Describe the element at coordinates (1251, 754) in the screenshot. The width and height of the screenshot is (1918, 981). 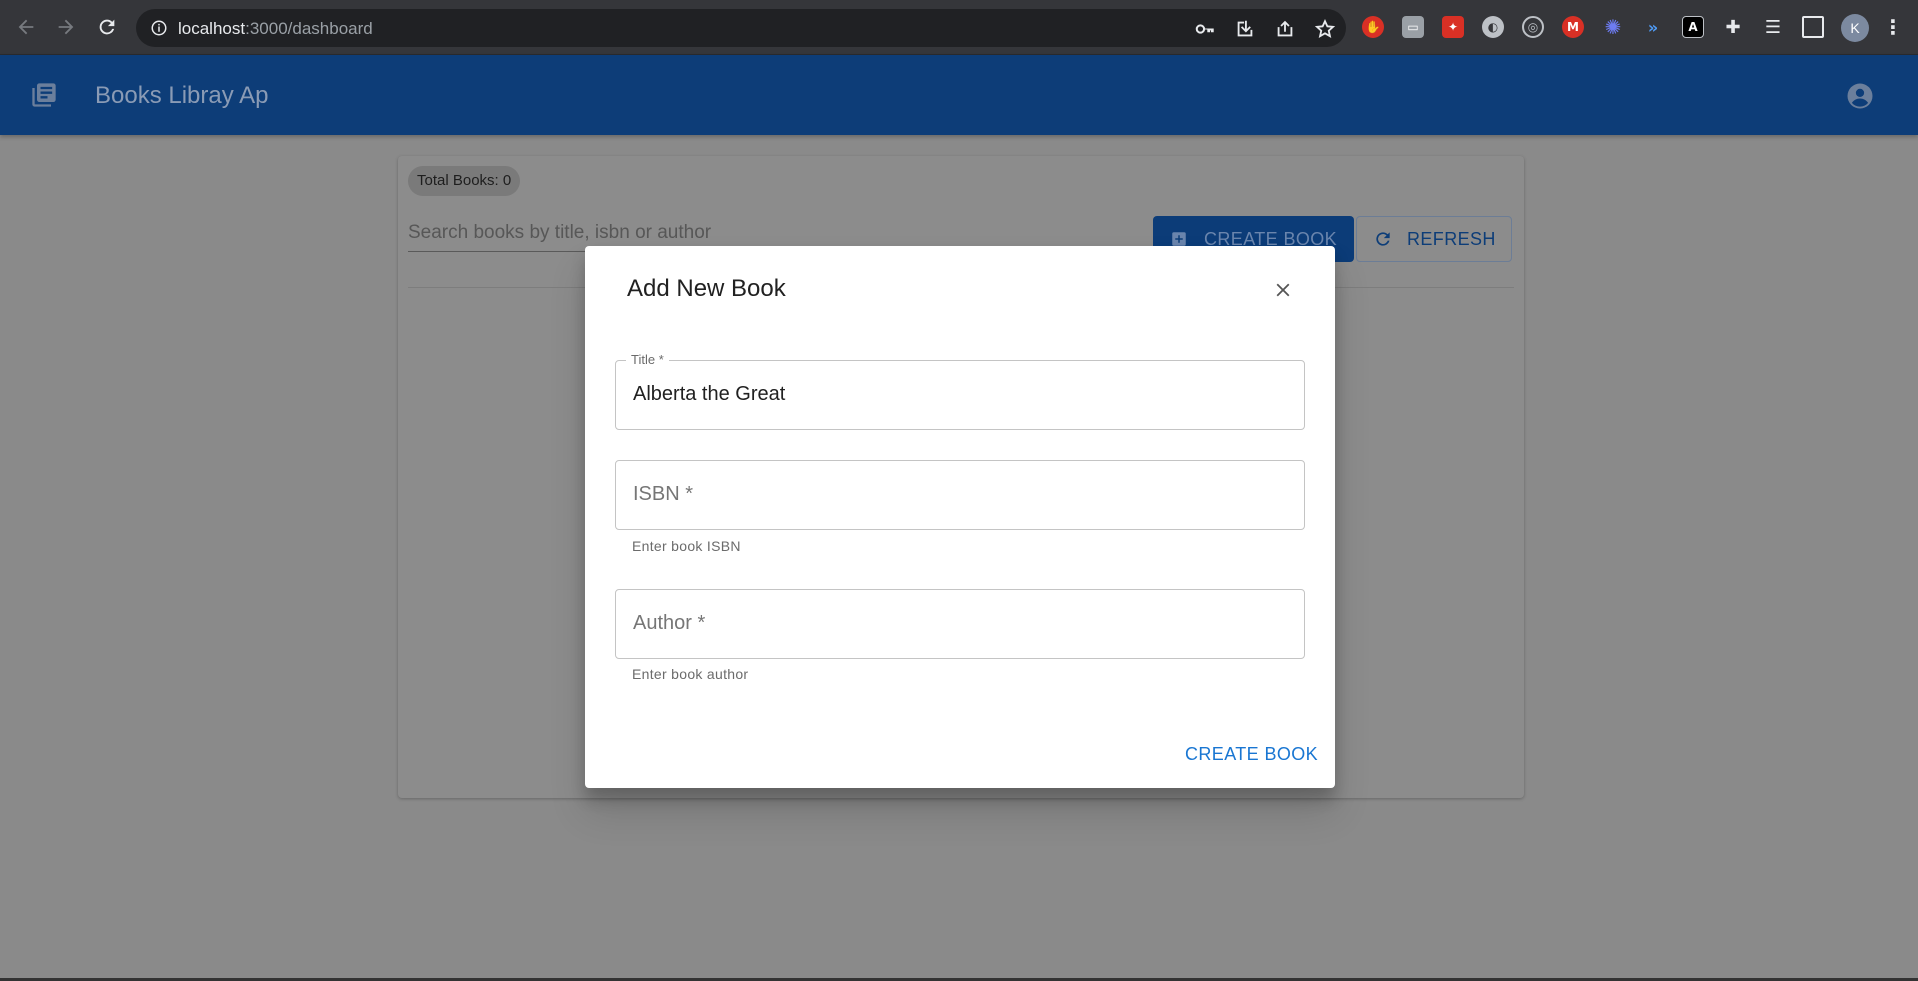
I see `dialog-create-book-button: CREATE BOOK` at that location.